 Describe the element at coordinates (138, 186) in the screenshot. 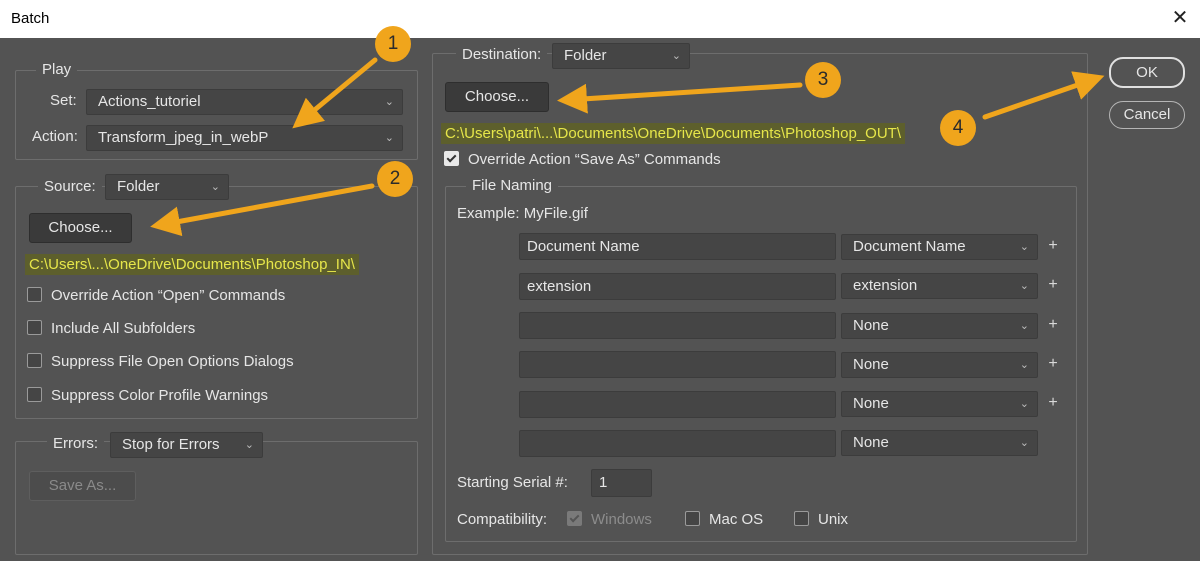

I see `source-select-value: Folder` at that location.